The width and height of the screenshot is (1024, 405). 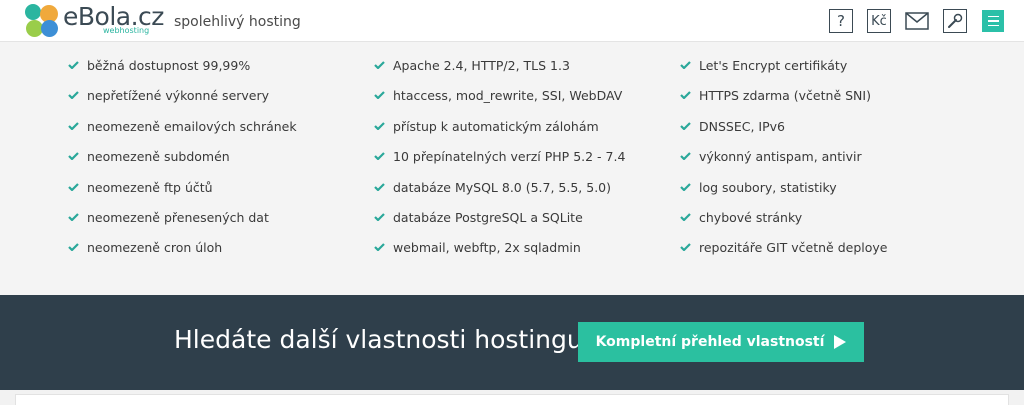 I want to click on feature-item: Let's Encrypt certifikáty, so click(x=783, y=73).